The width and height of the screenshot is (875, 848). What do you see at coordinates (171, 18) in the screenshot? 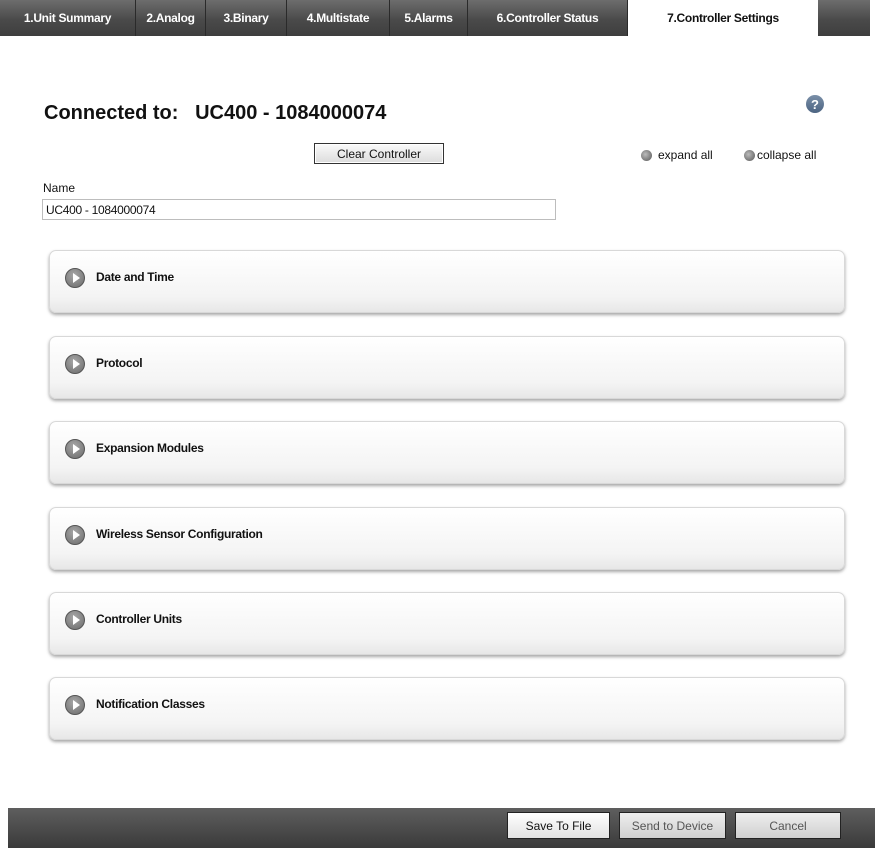
I see `tab-analog: 2.Analog` at bounding box center [171, 18].